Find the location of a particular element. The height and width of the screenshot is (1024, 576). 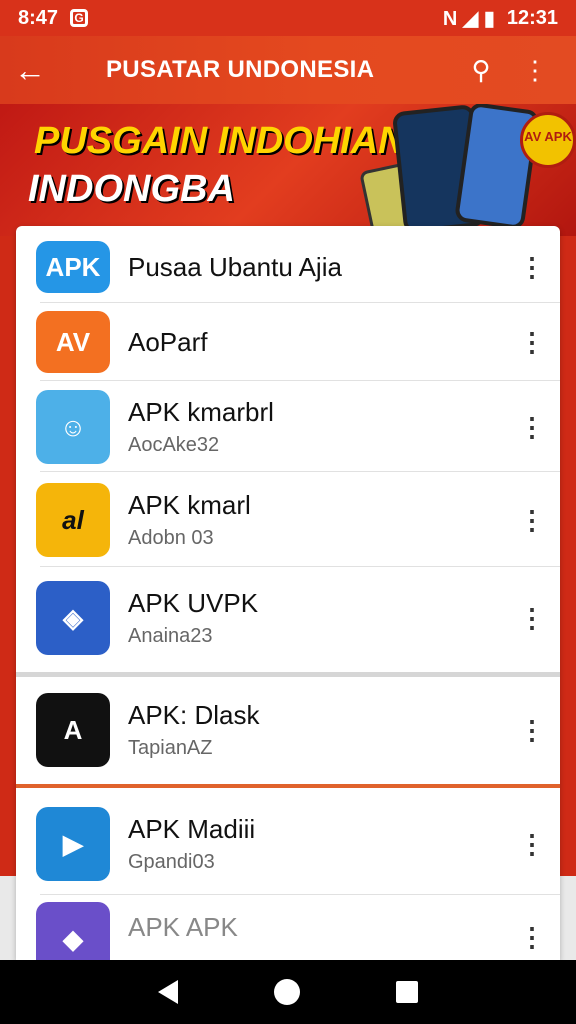

app-icon: AV is located at coordinates (73, 342).